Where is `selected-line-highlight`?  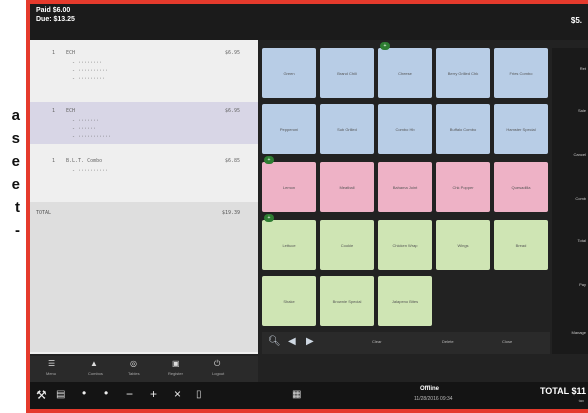
selected-line-highlight is located at coordinates (144, 123).